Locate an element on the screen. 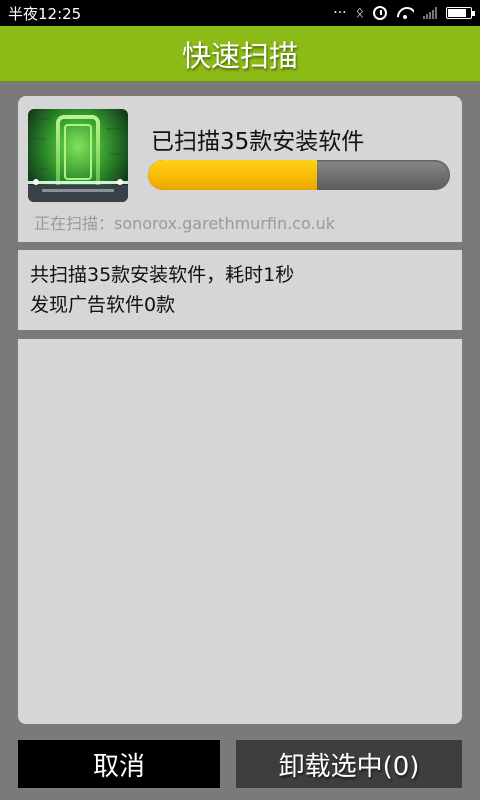 Image resolution: width=480 pixels, height=800 pixels. title-bar: 快速扫描 is located at coordinates (240, 54).